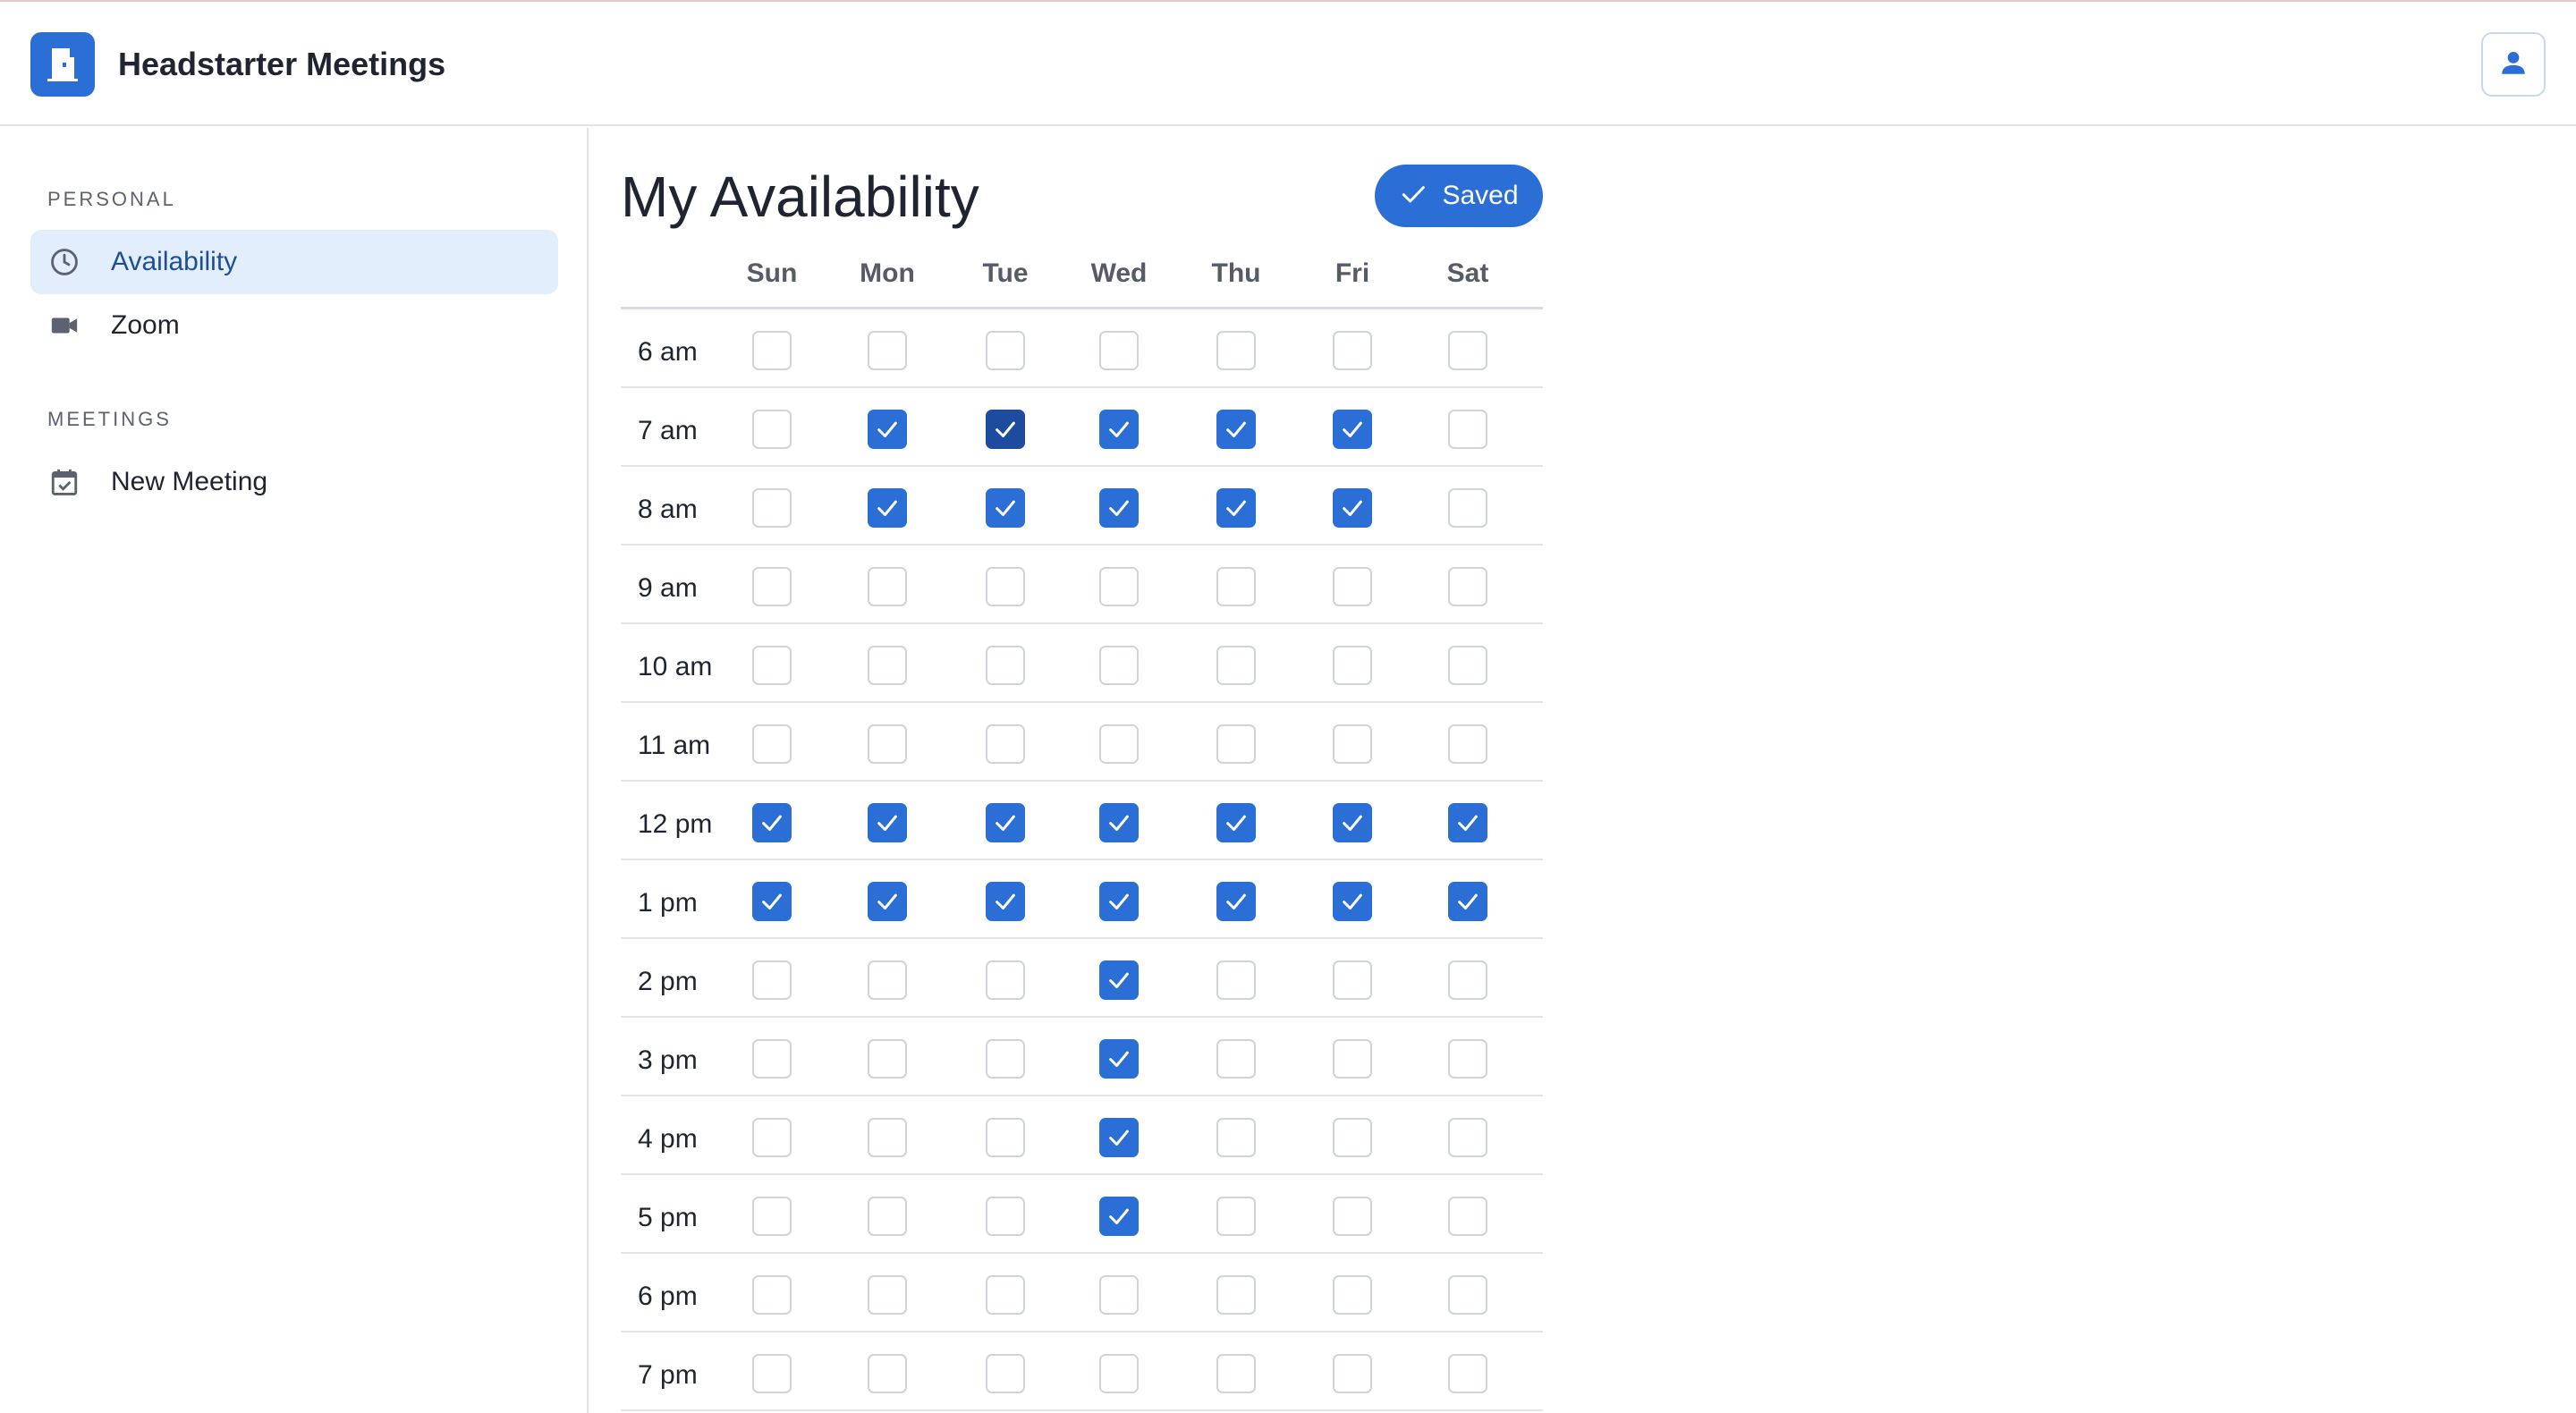  What do you see at coordinates (294, 262) in the screenshot?
I see `sidebar-item-availability: Availability` at bounding box center [294, 262].